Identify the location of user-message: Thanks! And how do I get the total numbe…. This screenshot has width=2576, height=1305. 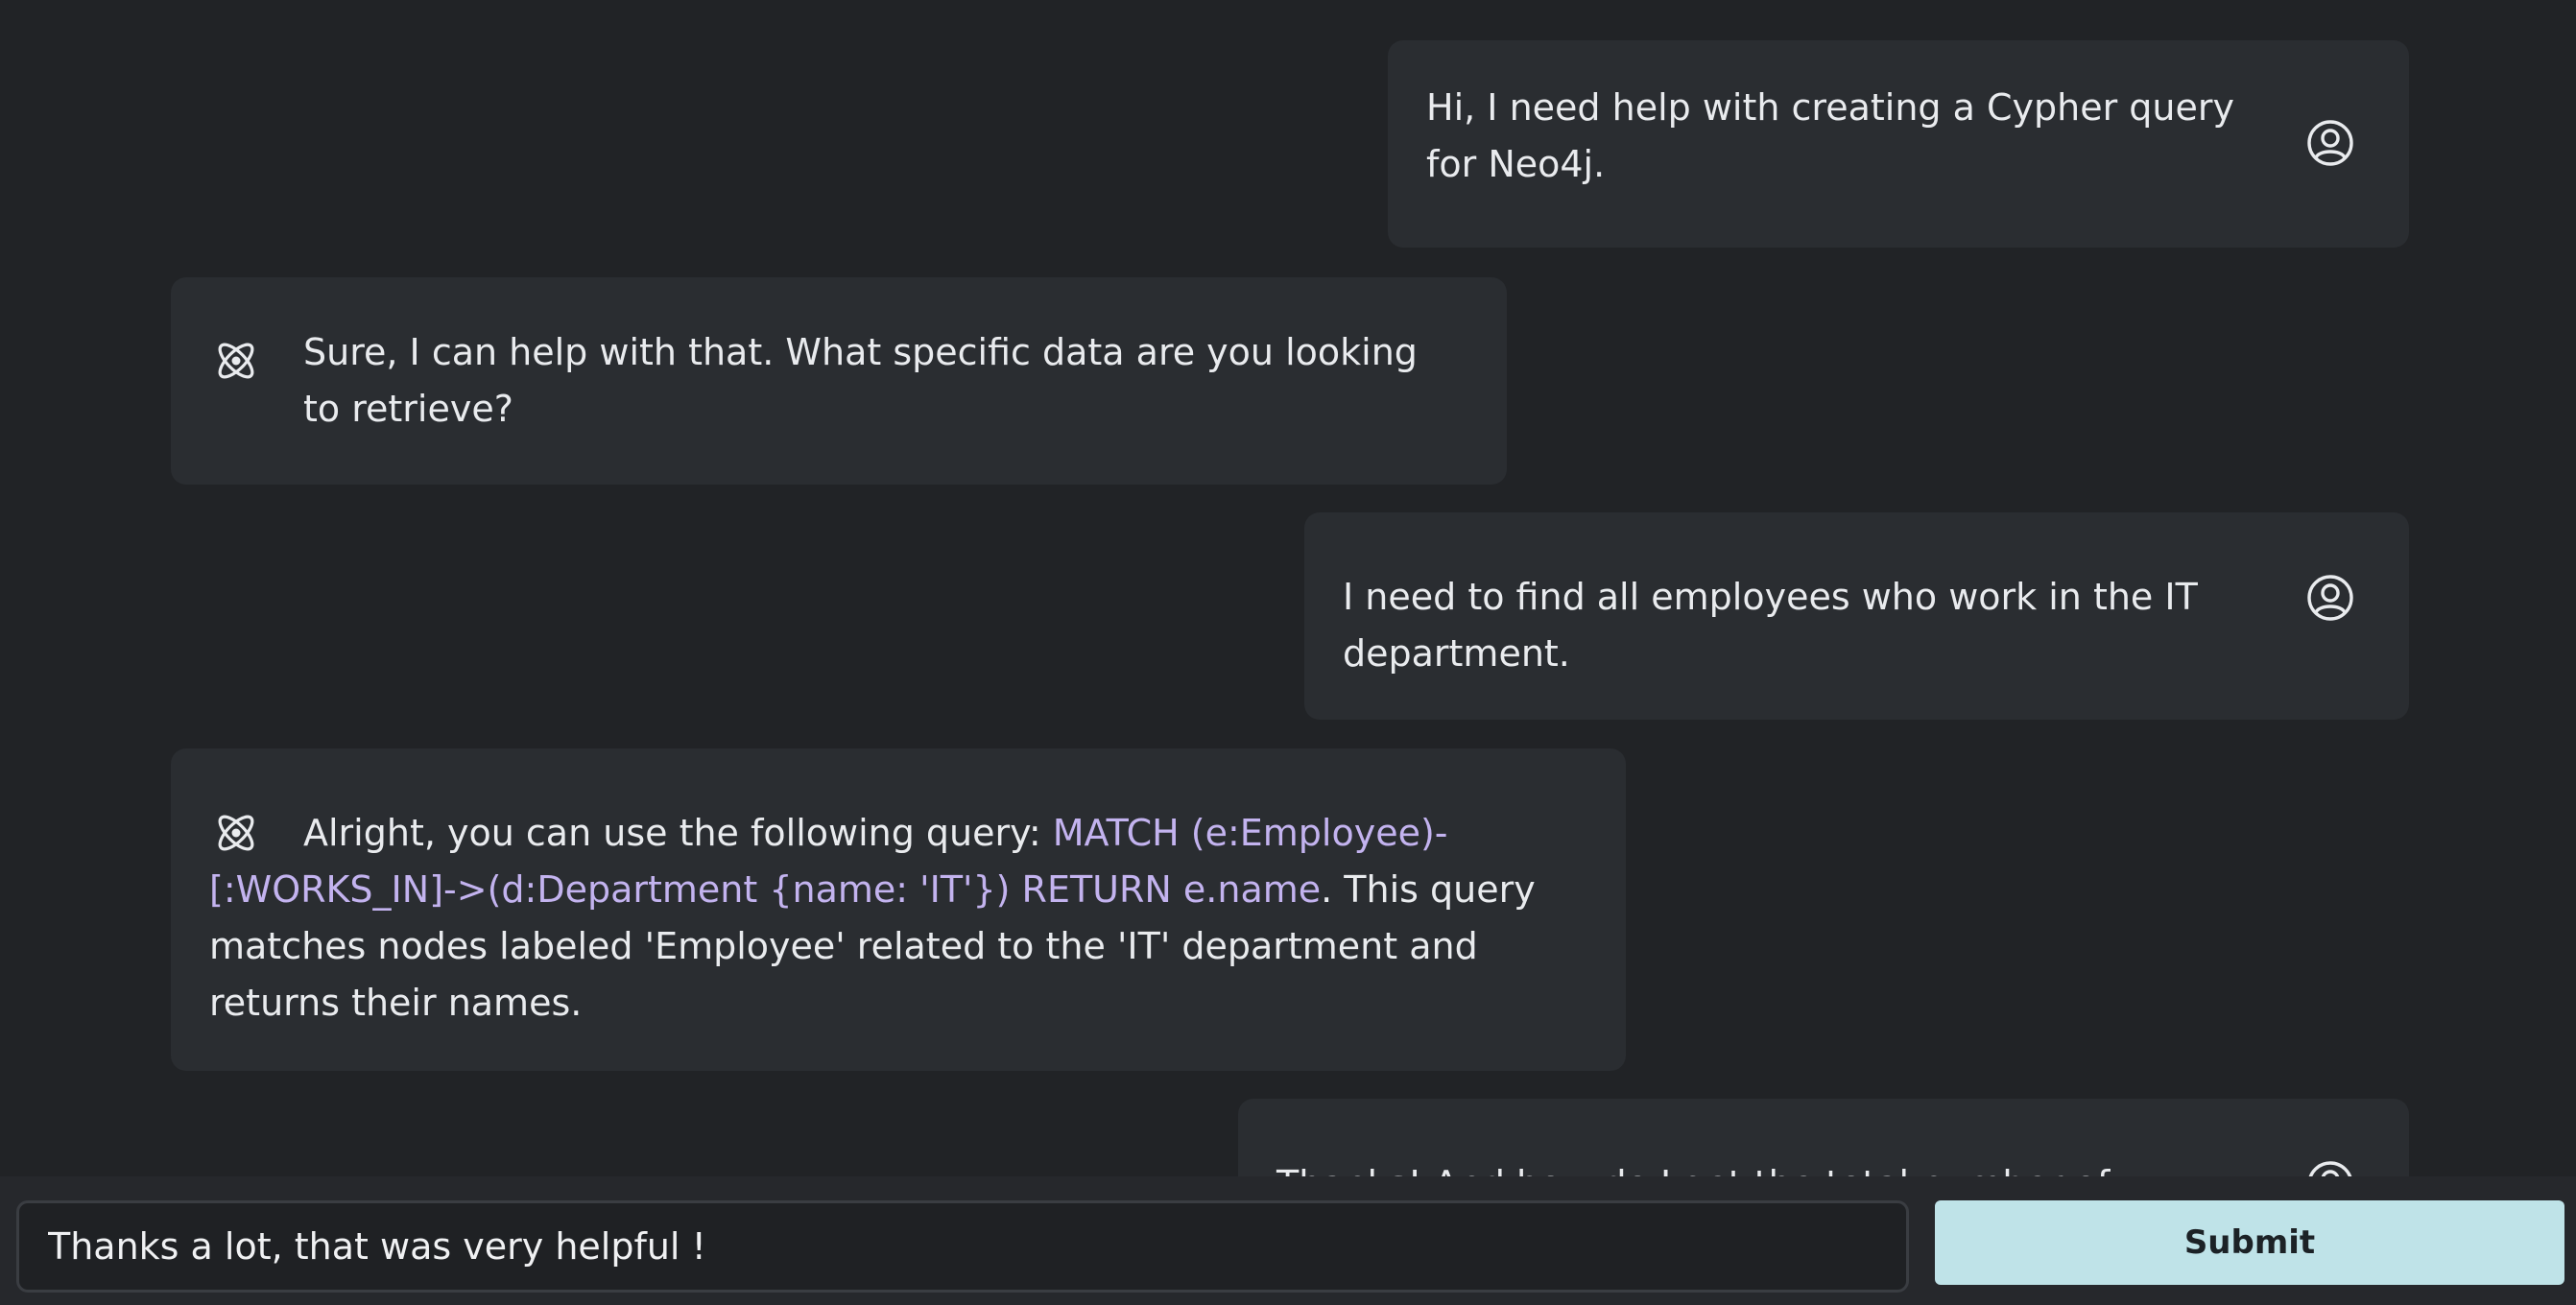
(1823, 1137).